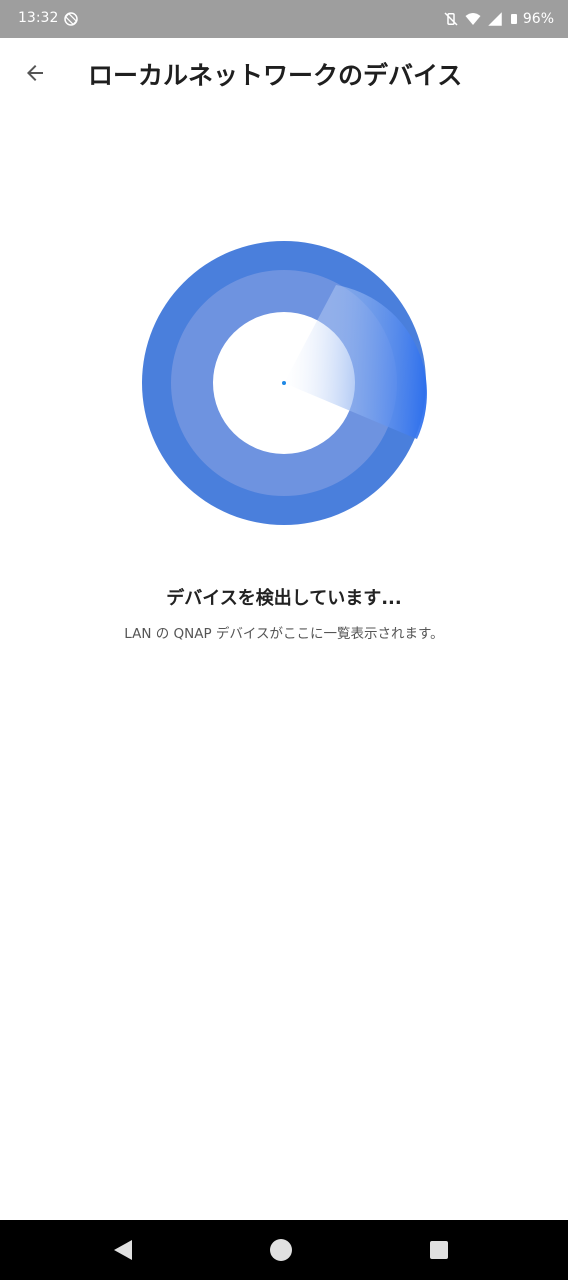 The width and height of the screenshot is (568, 1280). I want to click on battery-icon, so click(513, 19).